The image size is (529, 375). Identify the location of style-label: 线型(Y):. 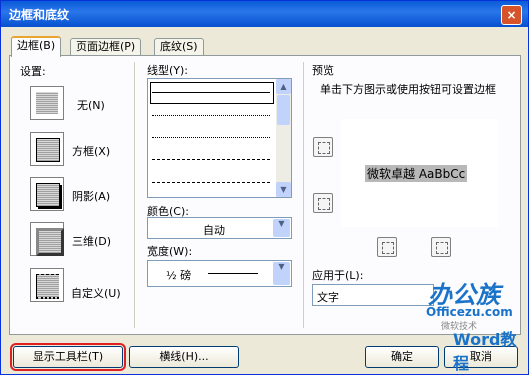
(168, 70).